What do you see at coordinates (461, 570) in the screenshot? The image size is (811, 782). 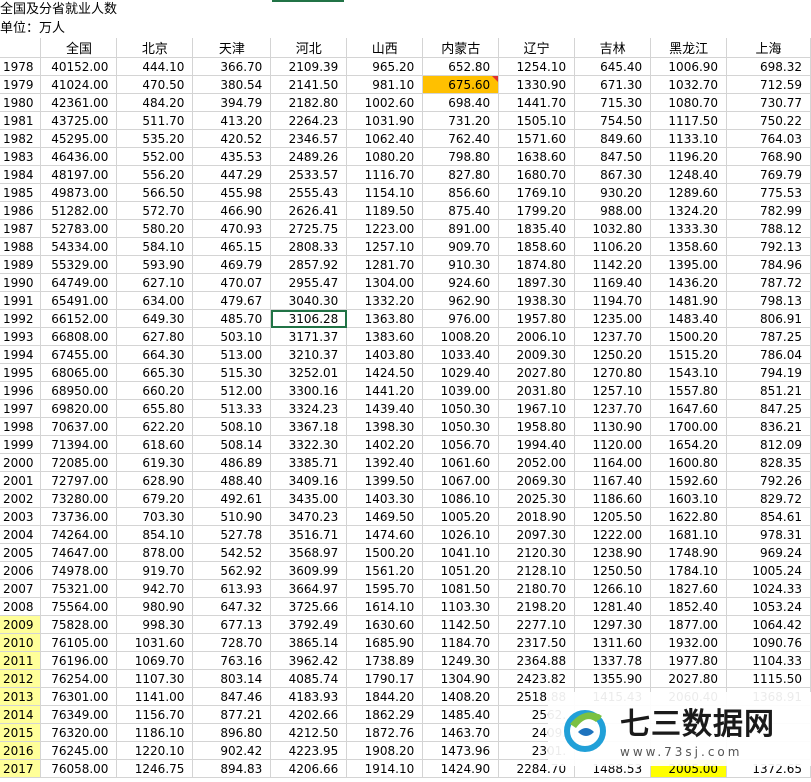 I see `table-cell: 1051.20` at bounding box center [461, 570].